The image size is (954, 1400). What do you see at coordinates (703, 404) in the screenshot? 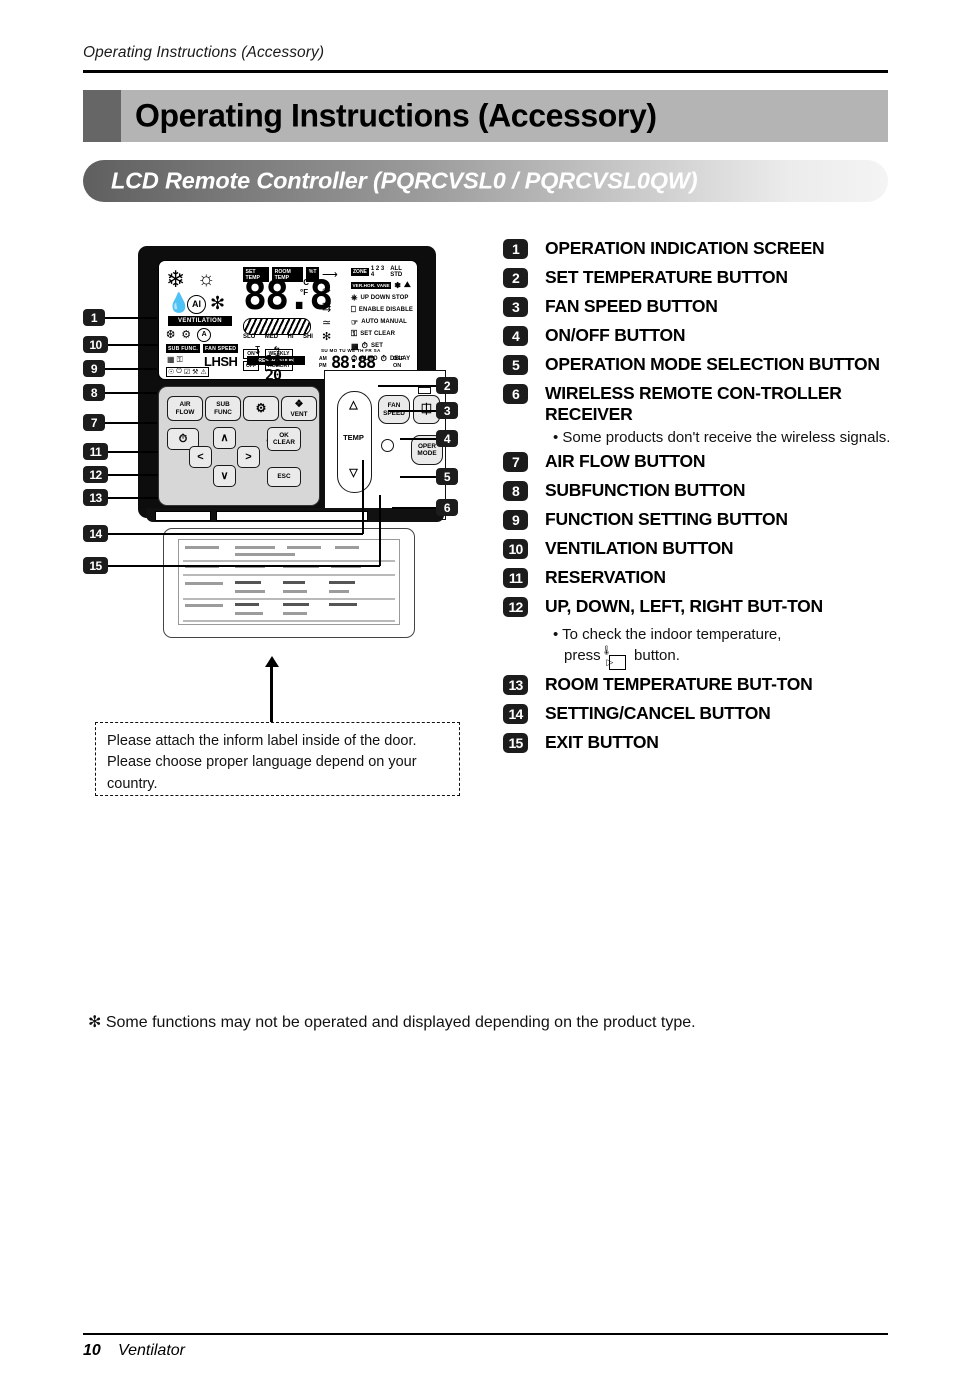
I see `legend-item-6: 6 WIRELESS REMOTE CON-TROLLER RECEIVER` at bounding box center [703, 404].